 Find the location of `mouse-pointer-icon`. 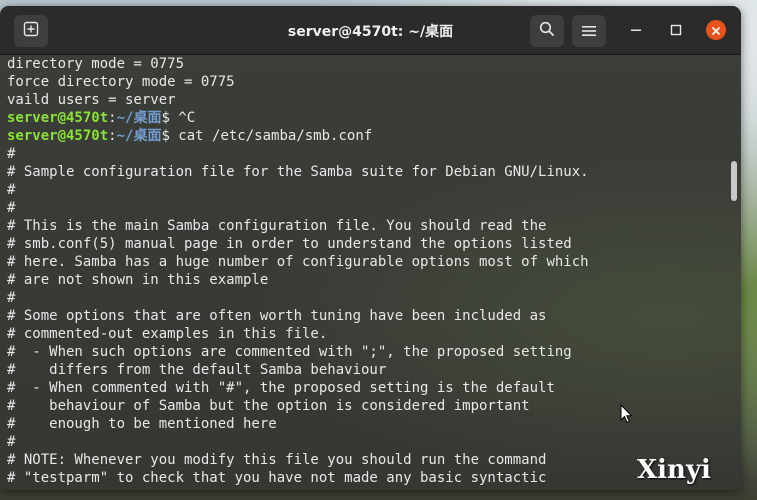

mouse-pointer-icon is located at coordinates (626, 415).